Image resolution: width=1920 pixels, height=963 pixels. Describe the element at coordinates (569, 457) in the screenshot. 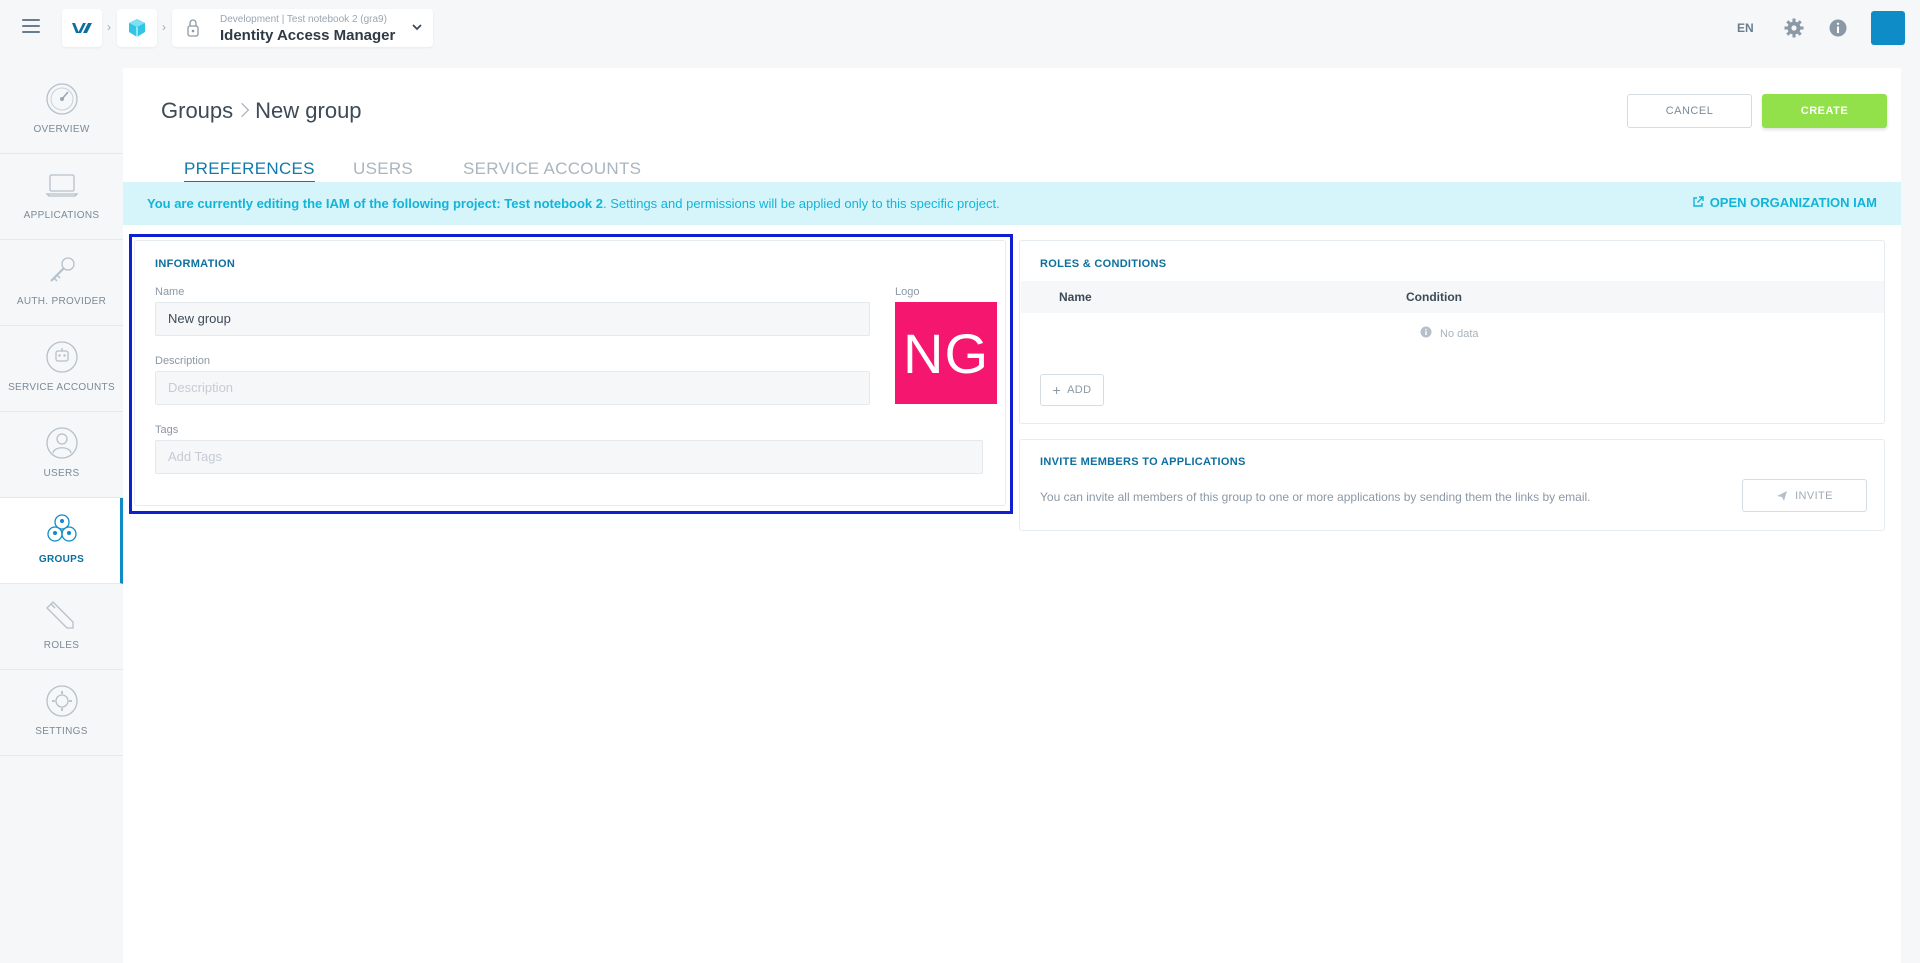

I see `tags-input: Add Tags` at that location.